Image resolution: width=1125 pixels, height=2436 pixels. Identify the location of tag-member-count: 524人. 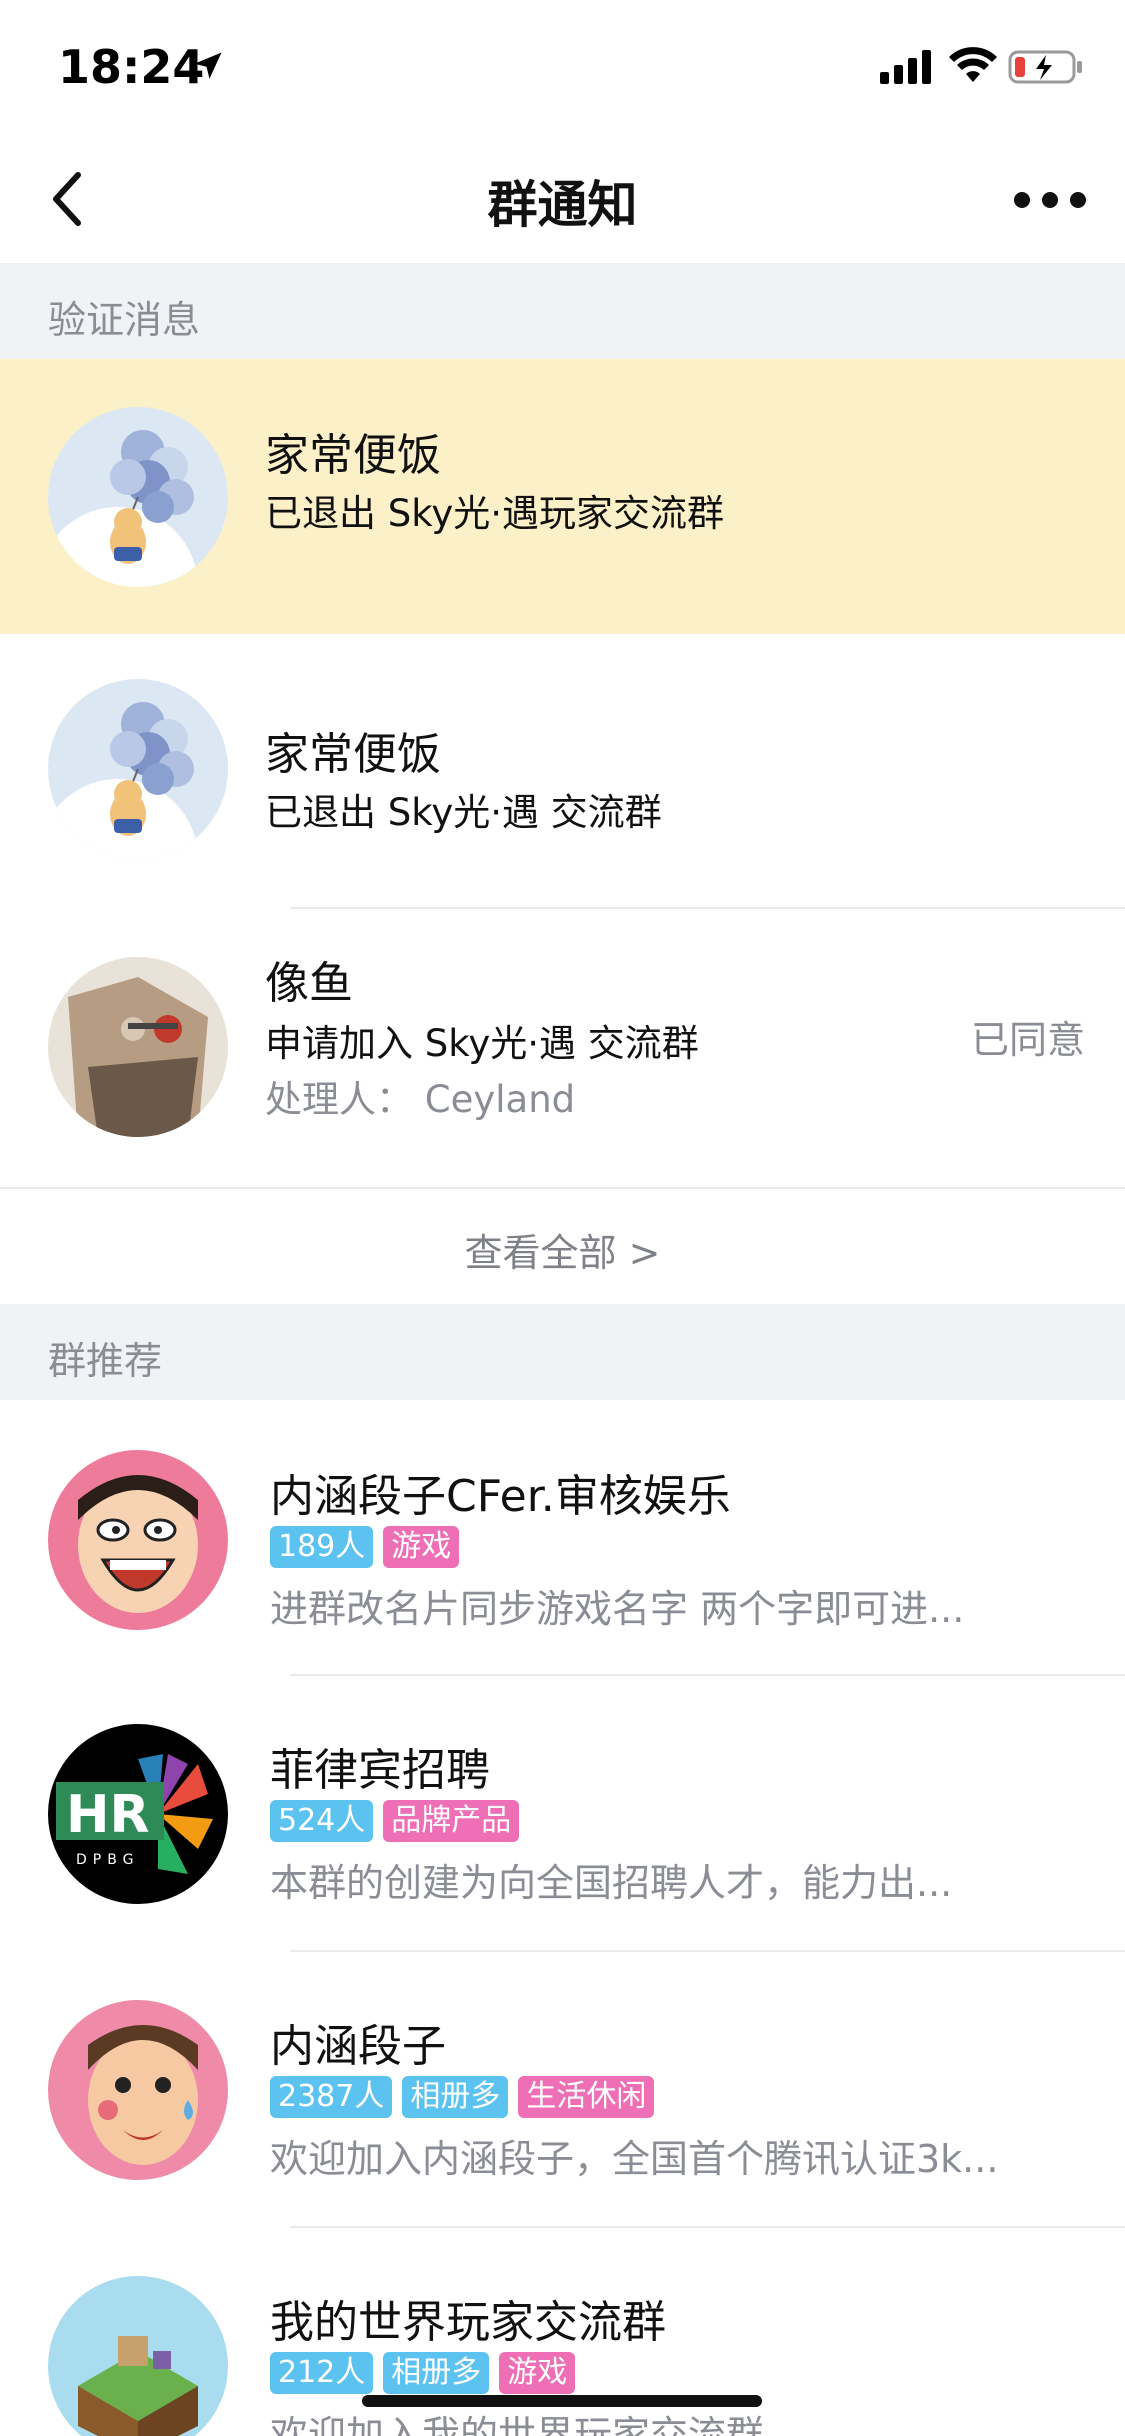
(322, 1821).